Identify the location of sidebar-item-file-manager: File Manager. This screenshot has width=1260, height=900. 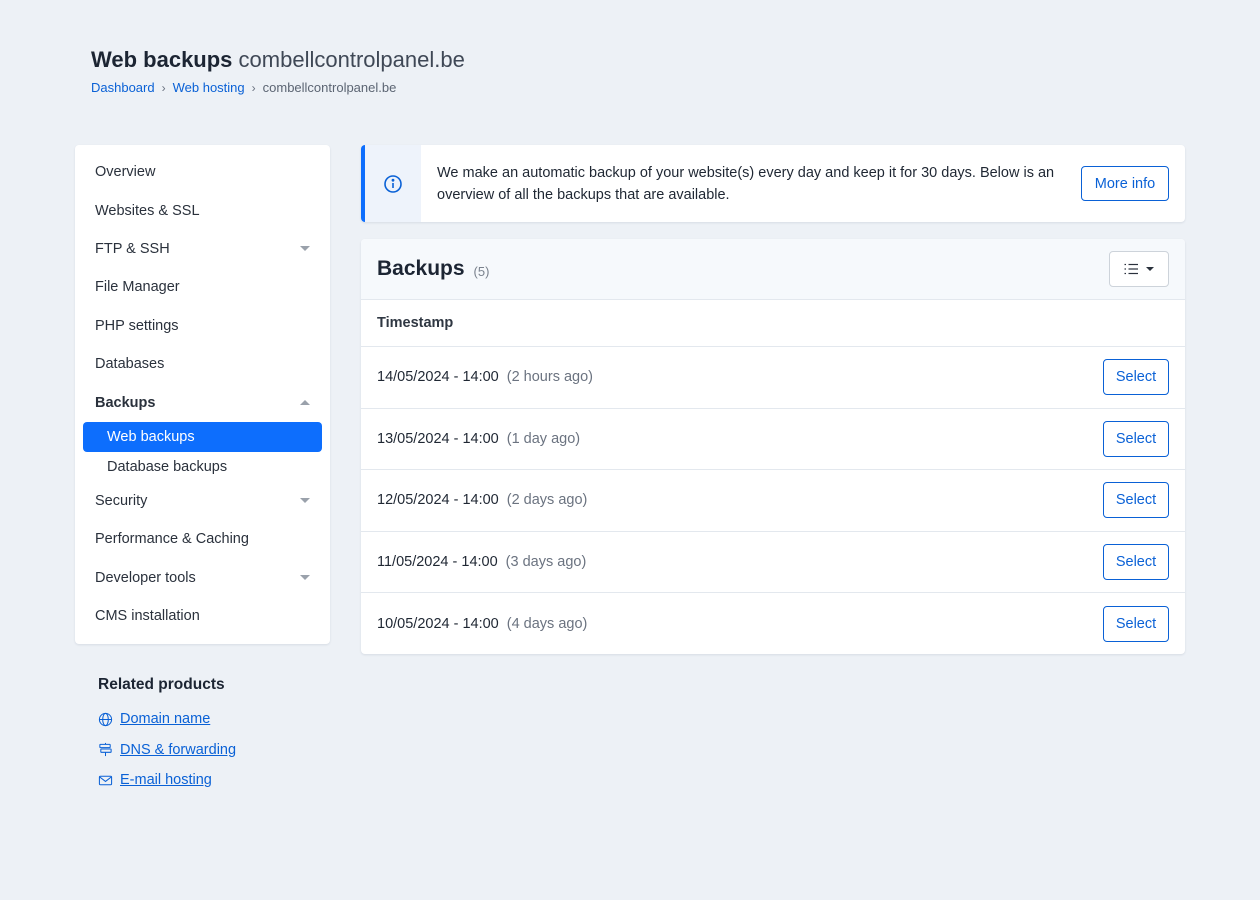
(202, 287).